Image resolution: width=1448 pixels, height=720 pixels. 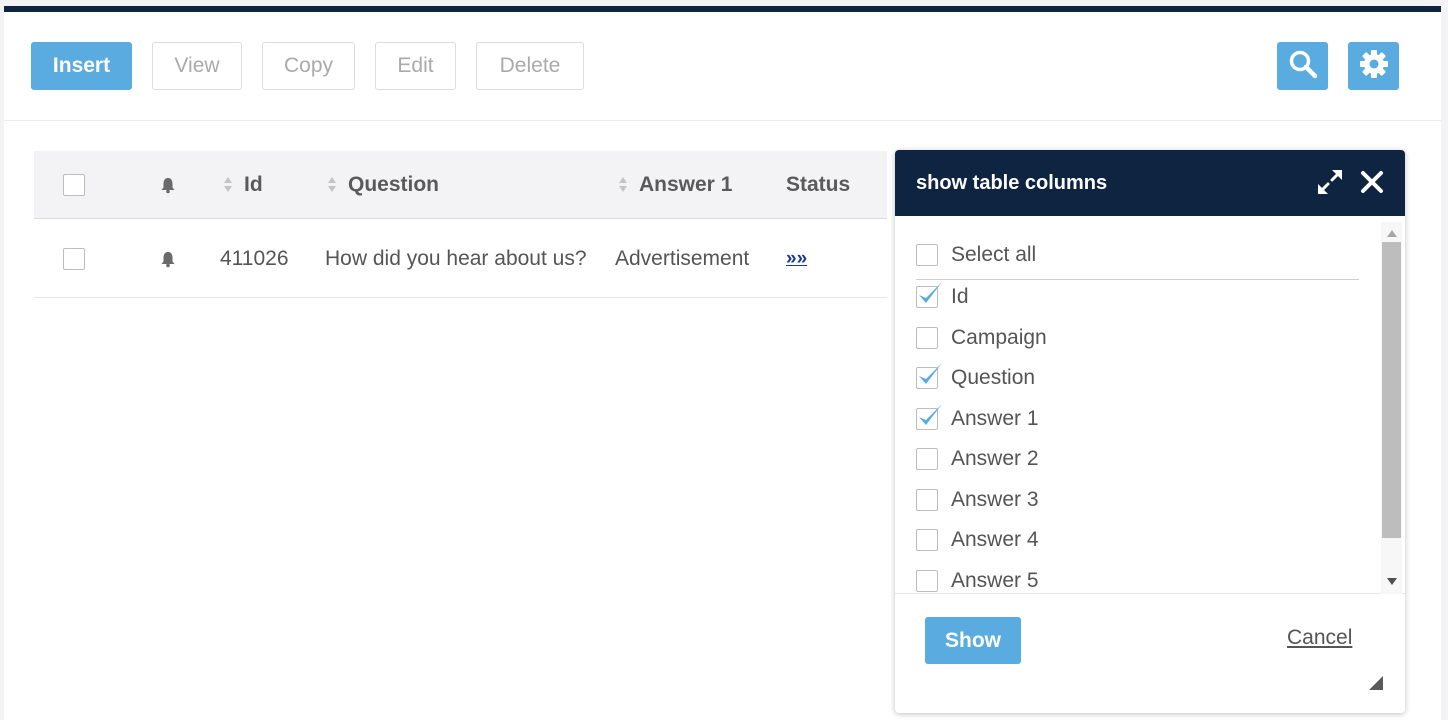 I want to click on gear-icon, so click(x=1374, y=66).